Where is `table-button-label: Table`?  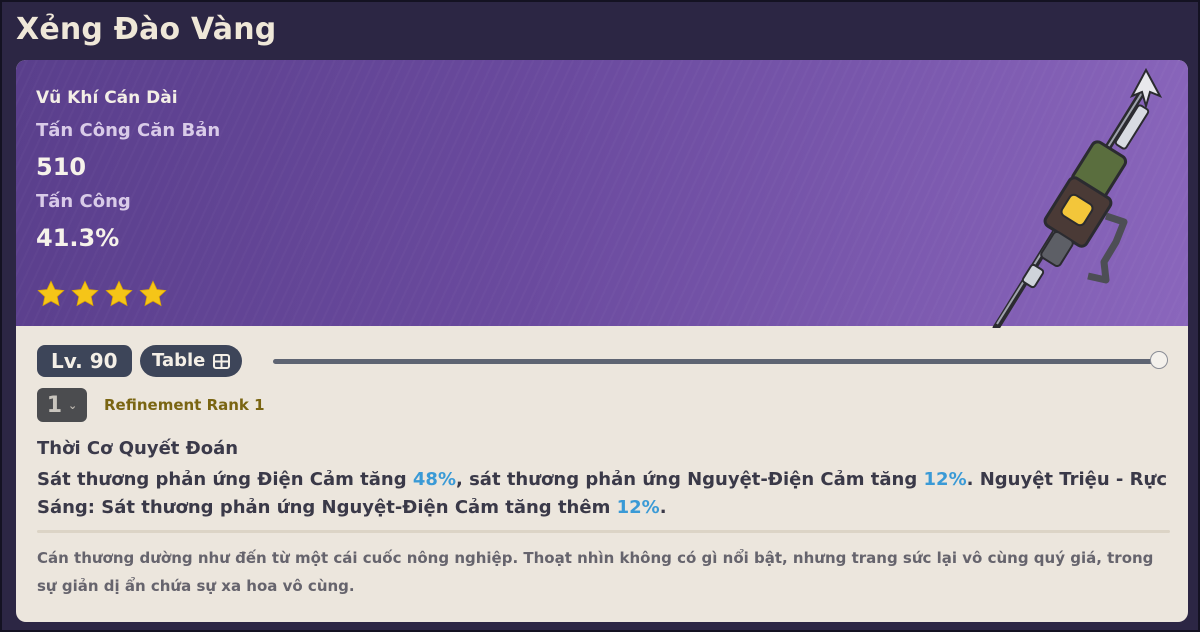
table-button-label: Table is located at coordinates (179, 360).